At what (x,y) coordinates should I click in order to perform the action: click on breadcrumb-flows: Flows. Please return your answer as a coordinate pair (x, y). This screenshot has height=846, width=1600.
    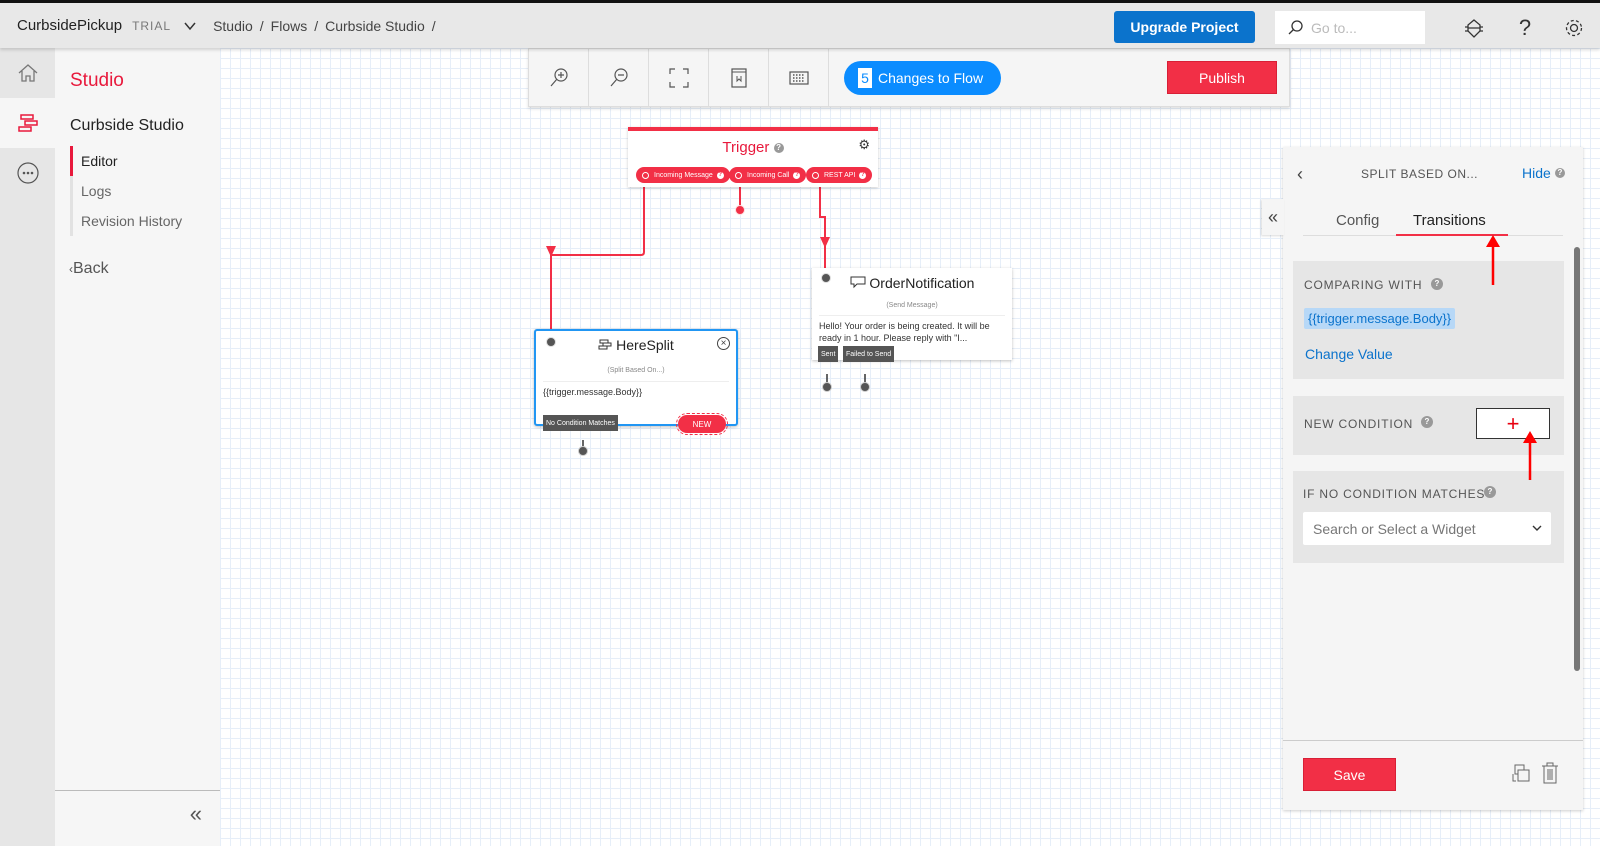
    Looking at the image, I should click on (289, 26).